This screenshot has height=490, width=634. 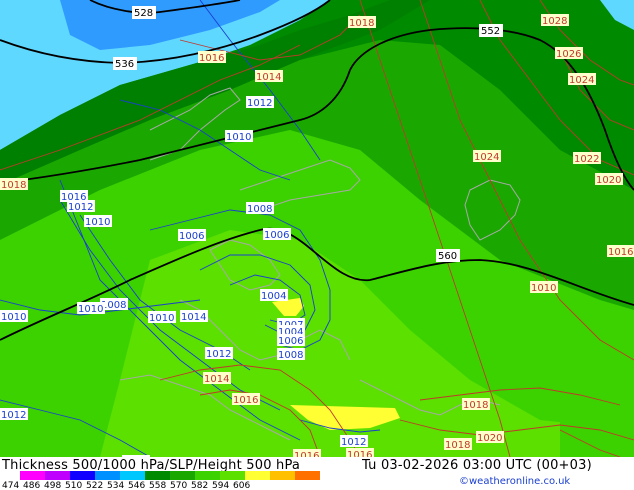 I want to click on scale-tick: 594, so click(x=221, y=485).